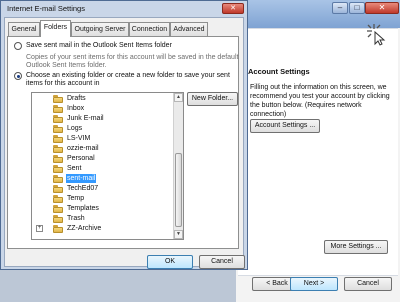 The width and height of the screenshot is (400, 302). I want to click on scroll-up-icon: ▲, so click(178, 97).